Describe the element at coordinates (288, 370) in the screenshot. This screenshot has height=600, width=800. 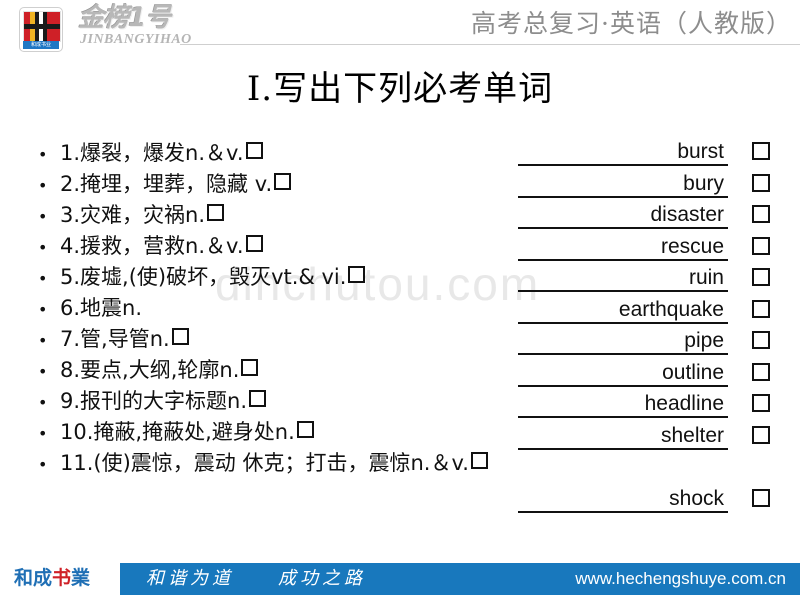
I see `question-row: • 8.要点,大纲,轮廓n.` at that location.